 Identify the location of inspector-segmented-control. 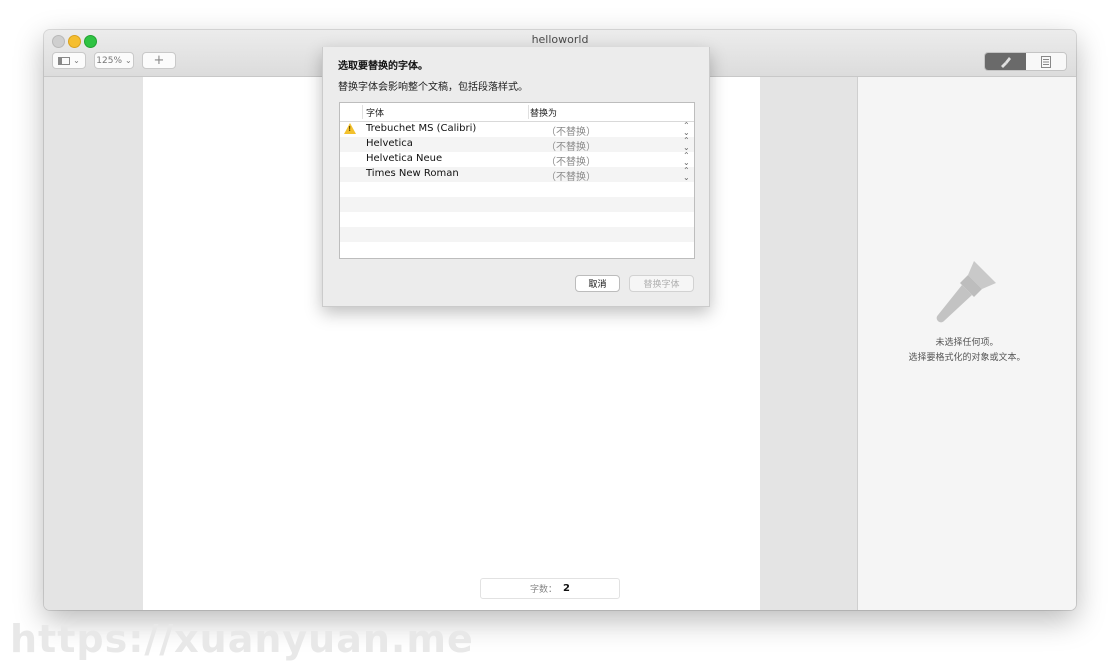
(1025, 61).